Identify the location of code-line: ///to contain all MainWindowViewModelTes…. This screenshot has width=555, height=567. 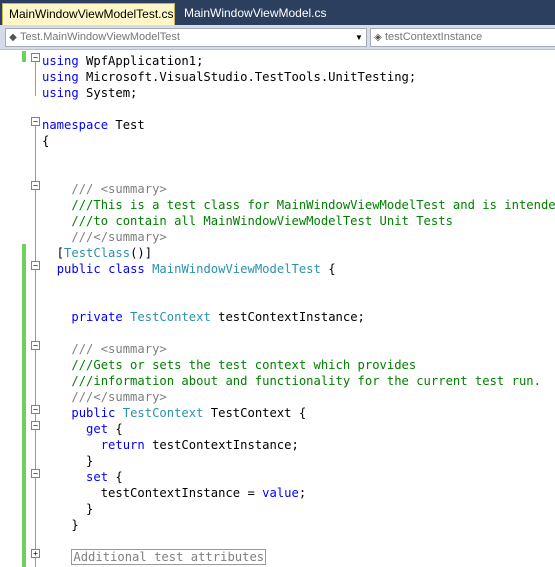
(247, 221).